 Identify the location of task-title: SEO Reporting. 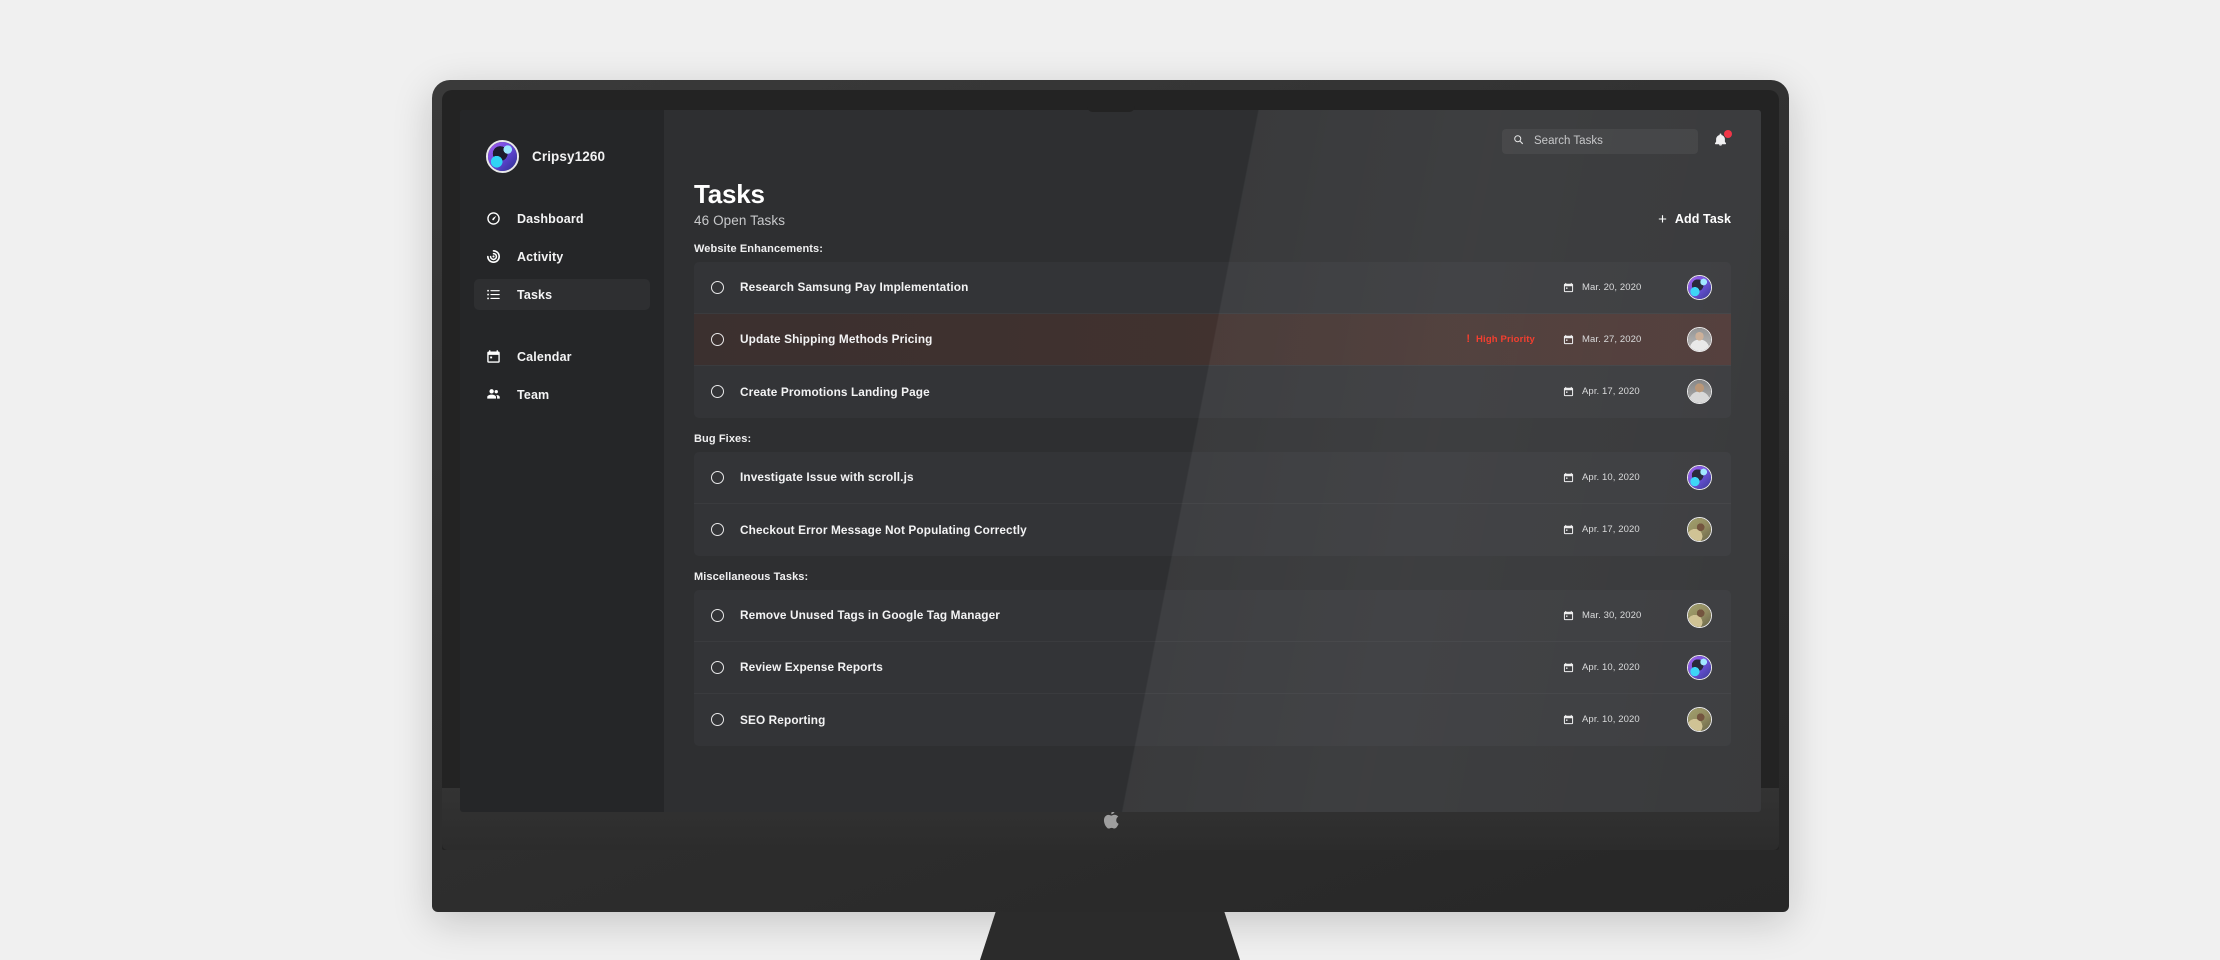
(783, 719).